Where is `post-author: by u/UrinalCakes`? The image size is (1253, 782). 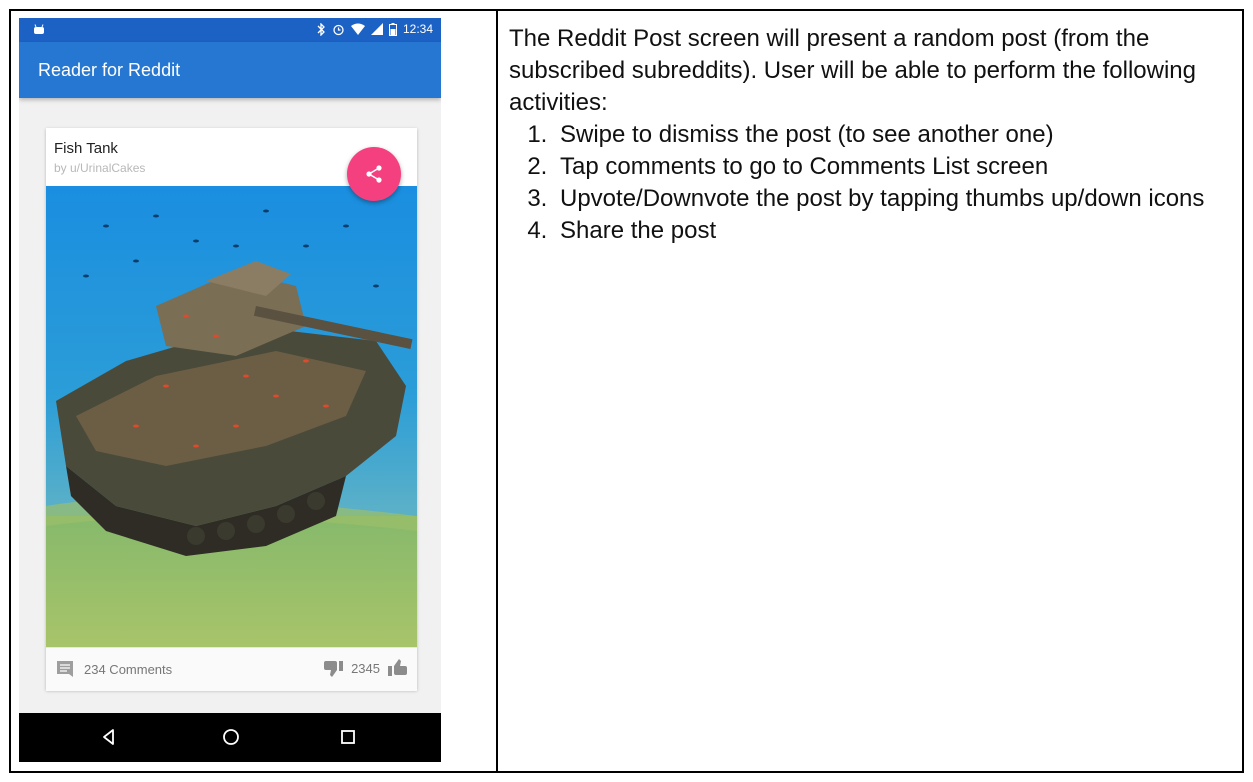 post-author: by u/UrinalCakes is located at coordinates (100, 168).